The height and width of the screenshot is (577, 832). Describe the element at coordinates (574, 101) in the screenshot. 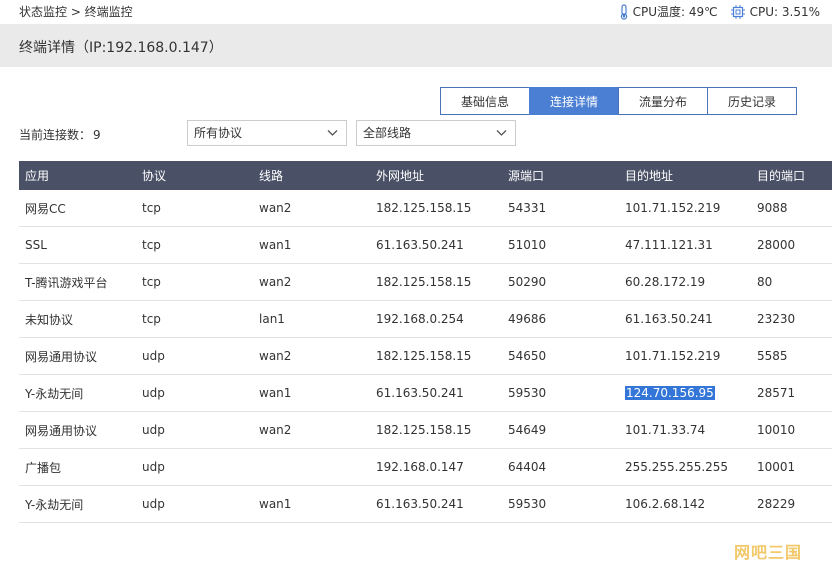

I see `tab-connection-details: 连接详情` at that location.